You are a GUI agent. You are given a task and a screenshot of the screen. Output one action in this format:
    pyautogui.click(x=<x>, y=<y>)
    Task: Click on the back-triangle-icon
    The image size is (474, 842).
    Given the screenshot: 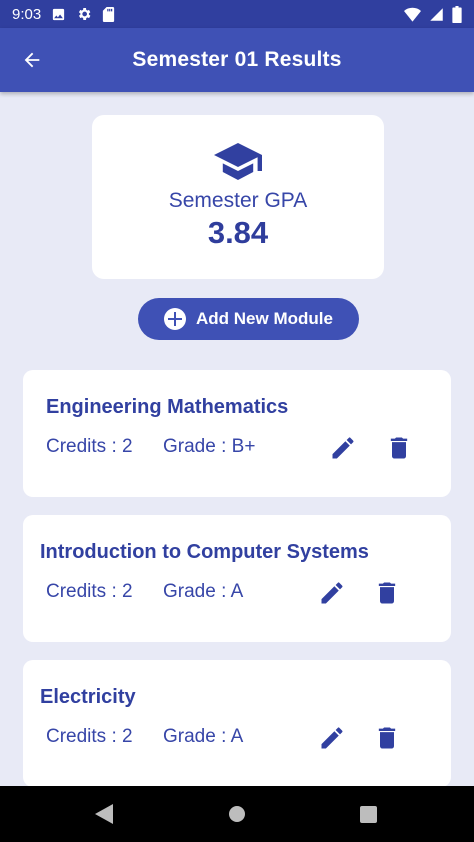 What is the action you would take?
    pyautogui.click(x=104, y=814)
    